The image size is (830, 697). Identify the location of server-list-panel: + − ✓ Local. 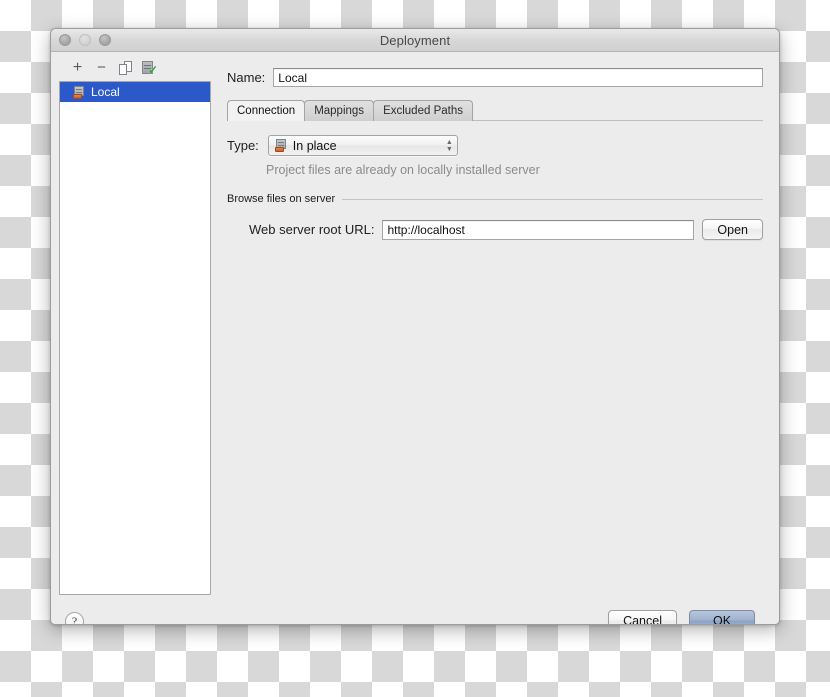
(135, 326).